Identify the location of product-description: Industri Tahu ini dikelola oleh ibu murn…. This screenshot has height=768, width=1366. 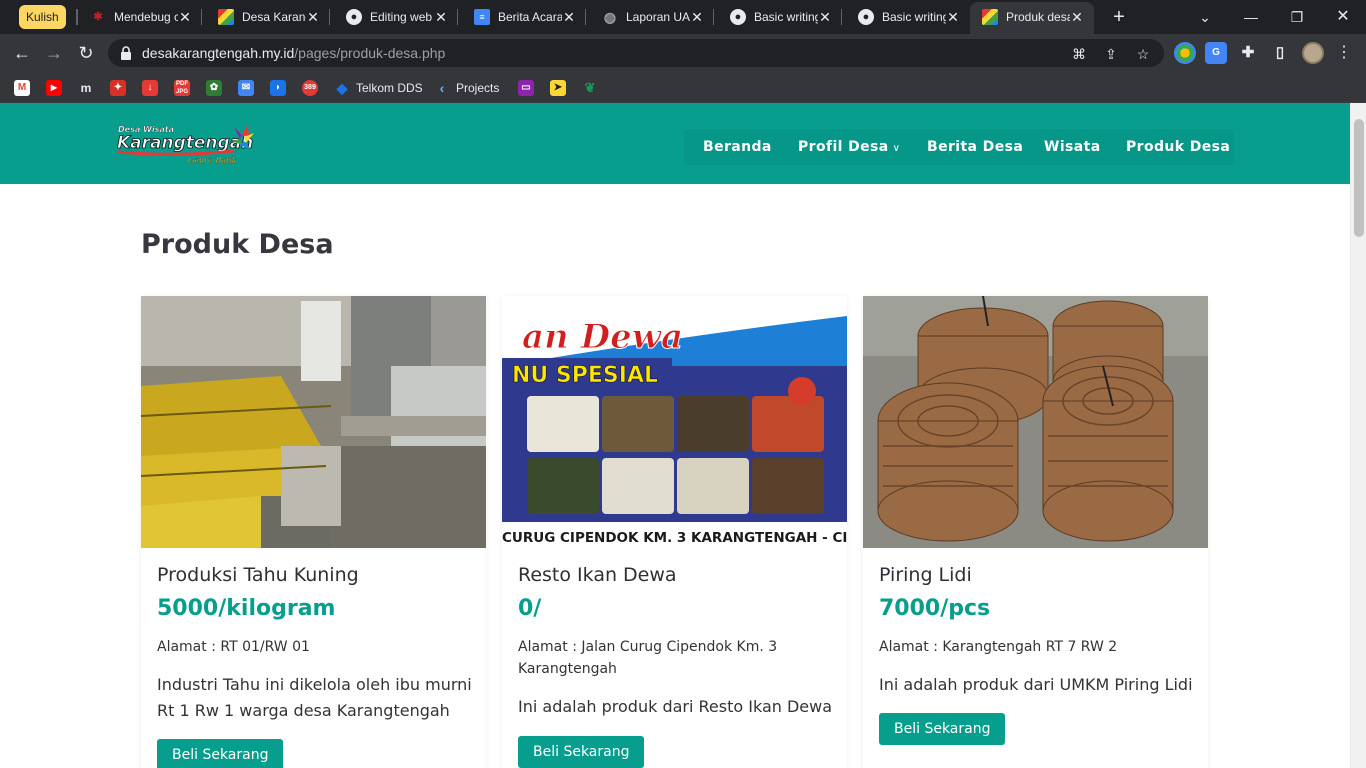
(314, 697).